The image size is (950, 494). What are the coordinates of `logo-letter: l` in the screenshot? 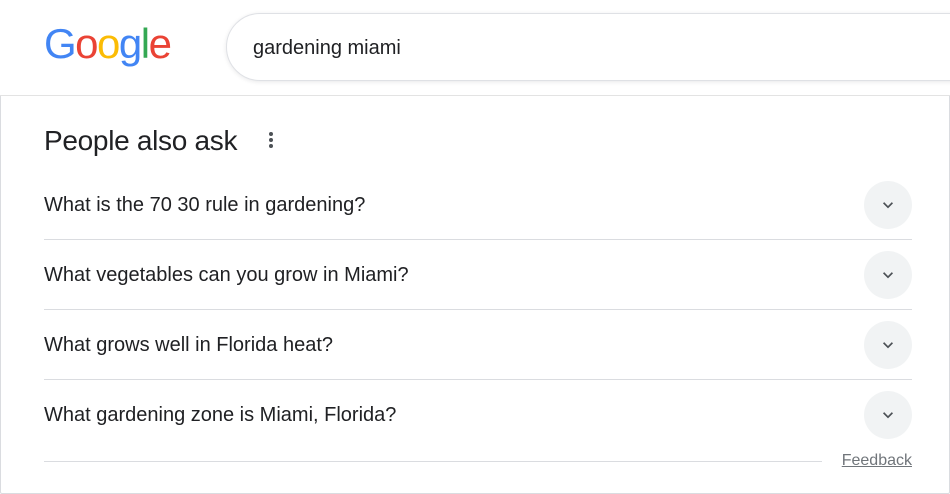 It's located at (145, 43).